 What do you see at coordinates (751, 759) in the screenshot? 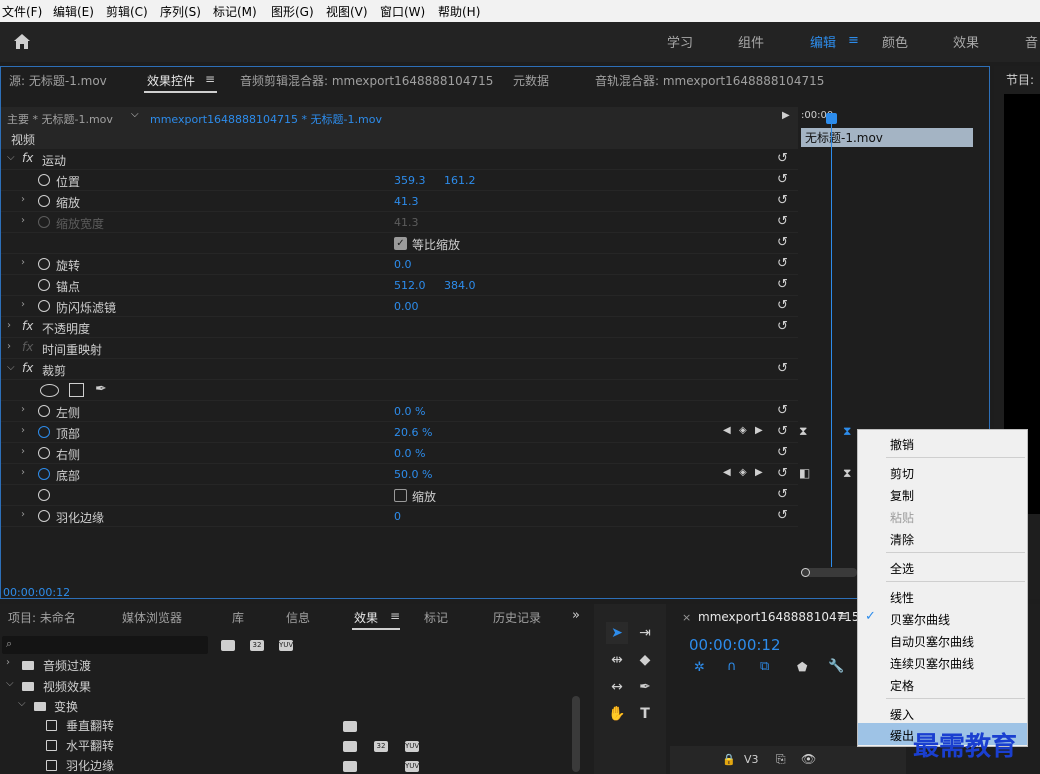
I see `track-name-v3: V3` at bounding box center [751, 759].